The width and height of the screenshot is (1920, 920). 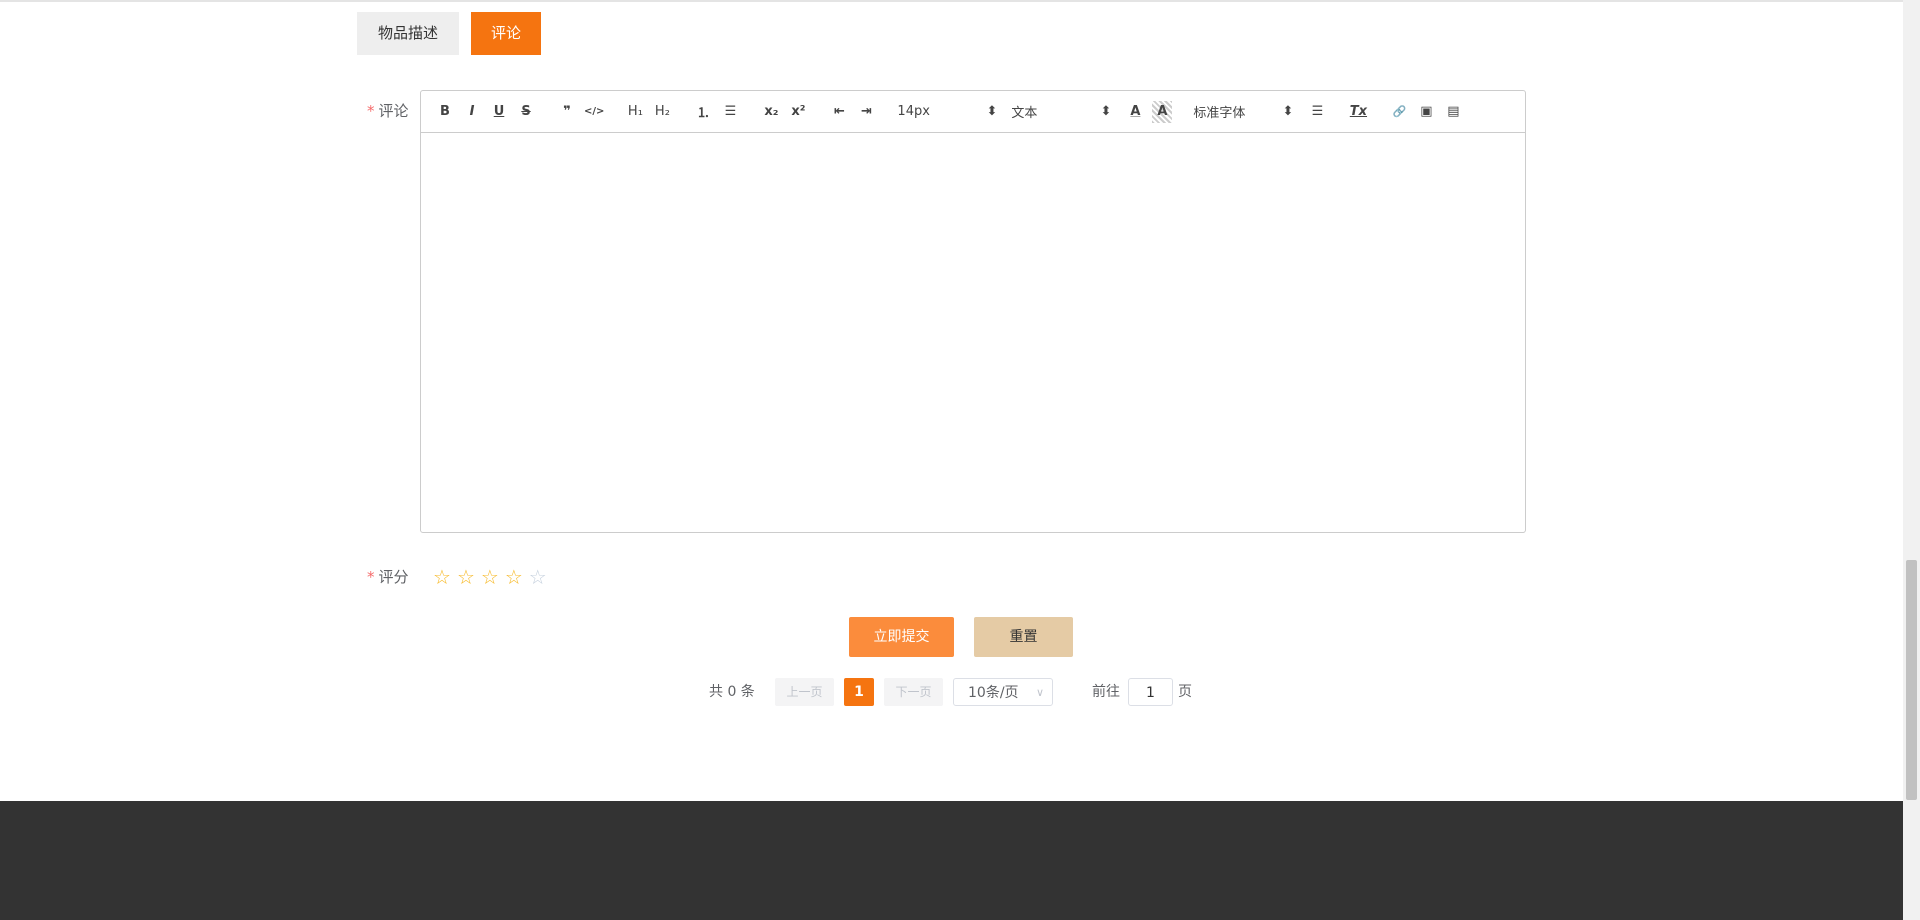 What do you see at coordinates (913, 111) in the screenshot?
I see `font-size-value: 14px` at bounding box center [913, 111].